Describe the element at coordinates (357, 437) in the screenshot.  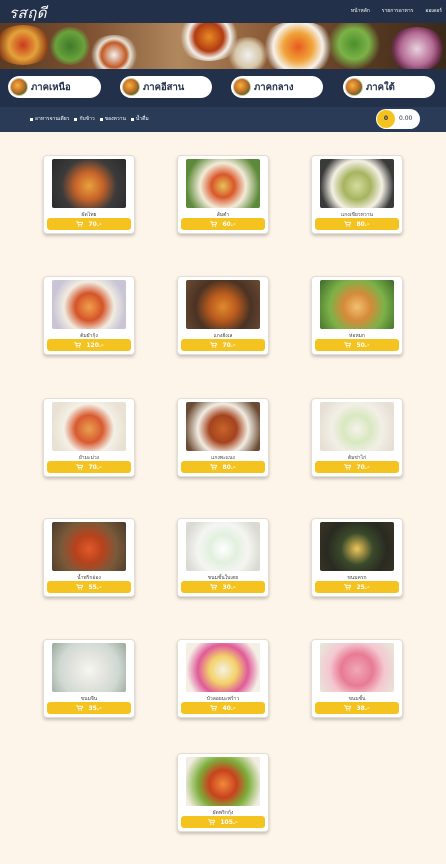
I see `menu-item-card: ต้มข่าไก่ 70.-` at that location.